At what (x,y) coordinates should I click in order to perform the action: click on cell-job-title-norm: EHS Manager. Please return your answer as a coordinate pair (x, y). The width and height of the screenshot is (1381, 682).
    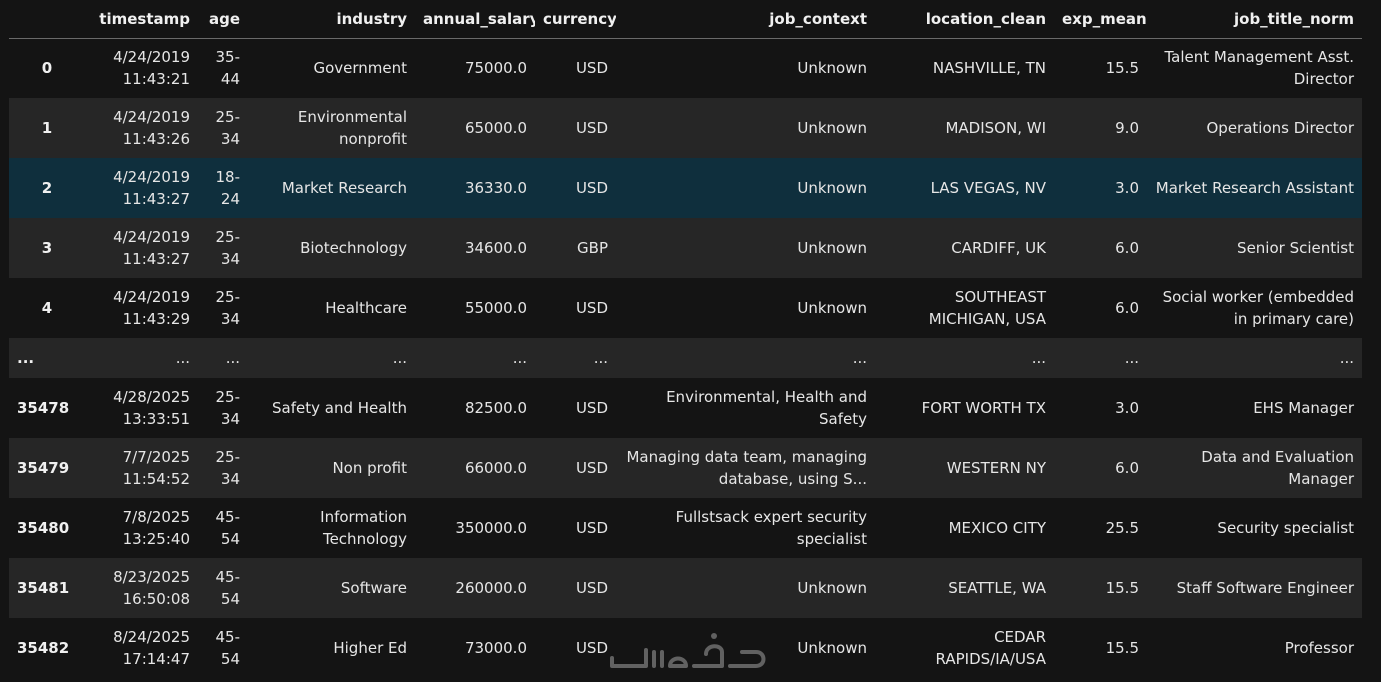
    Looking at the image, I should click on (1303, 408).